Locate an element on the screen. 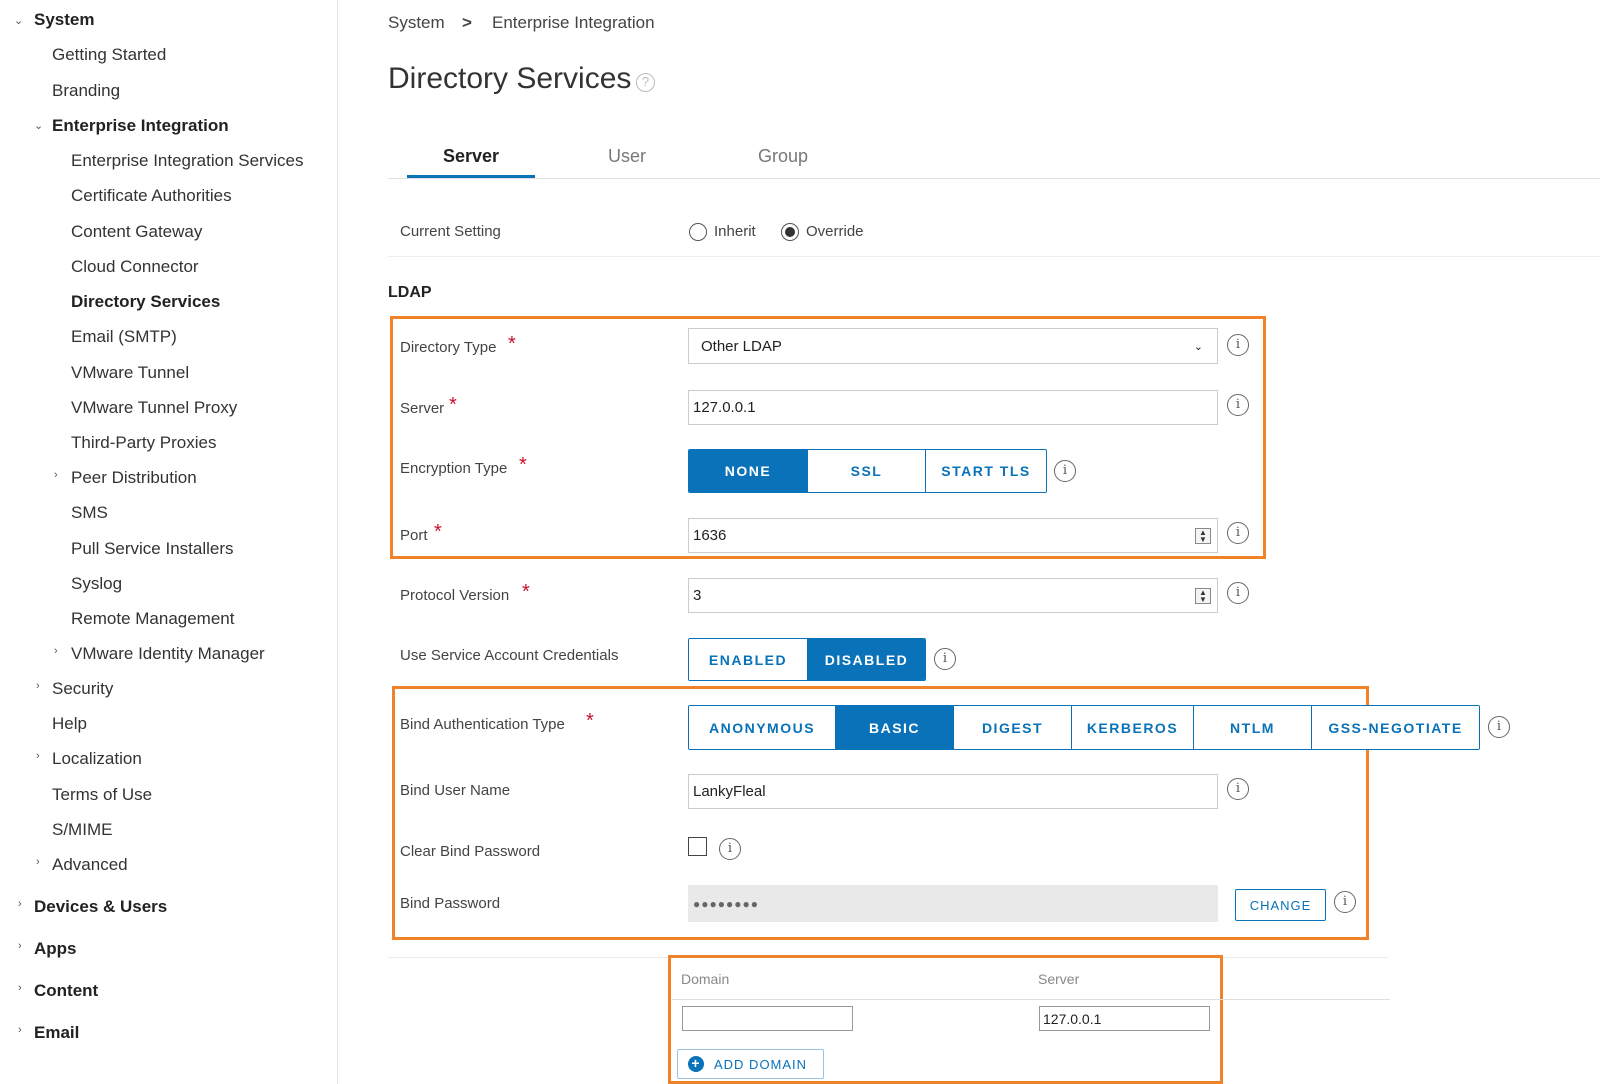 This screenshot has width=1600, height=1084. sidebar-item-email: Email is located at coordinates (56, 1033).